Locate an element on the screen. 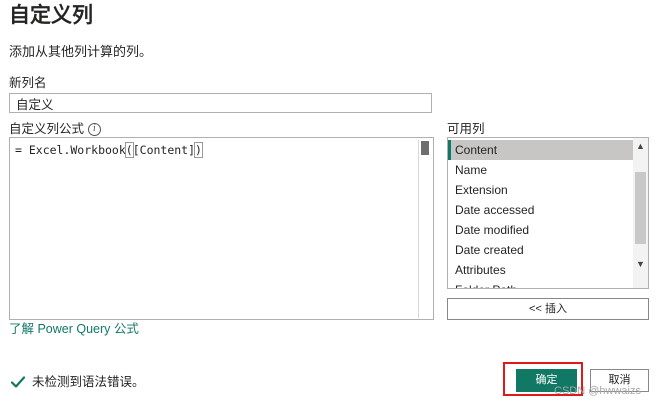 The height and width of the screenshot is (406, 661). new-column-label: 新列名 is located at coordinates (28, 83).